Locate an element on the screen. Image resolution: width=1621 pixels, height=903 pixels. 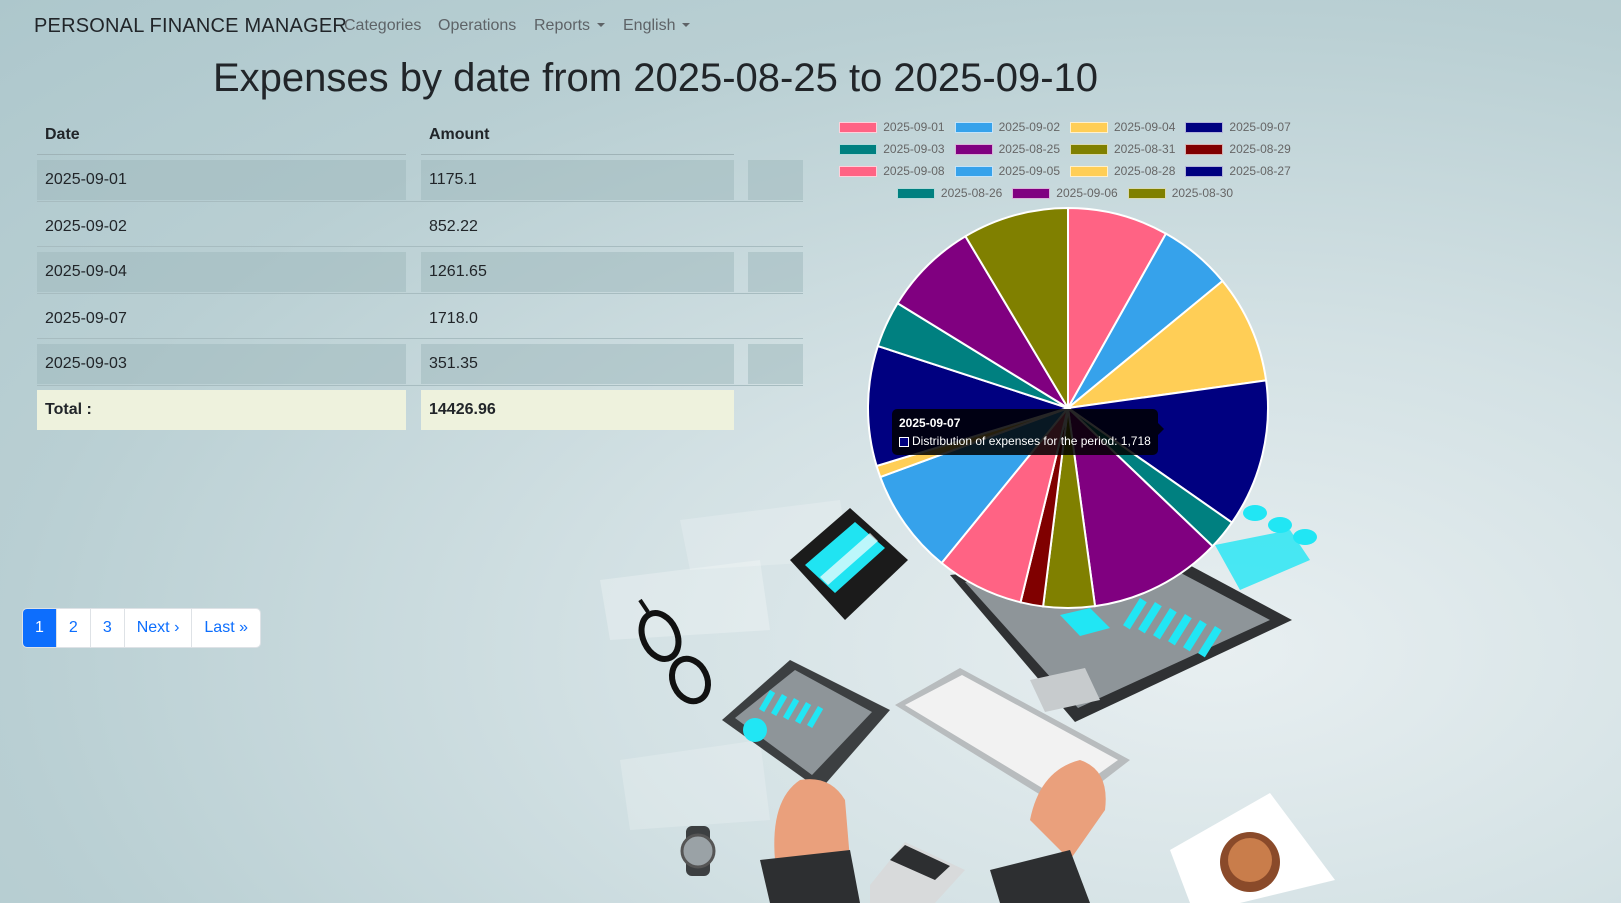
tooltip-caret is located at coordinates (1160, 429).